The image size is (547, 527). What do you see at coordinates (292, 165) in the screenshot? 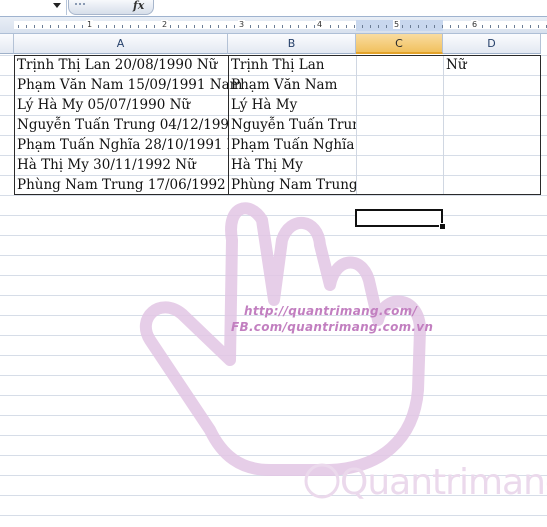
I see `cell-b: Hà Thị My` at bounding box center [292, 165].